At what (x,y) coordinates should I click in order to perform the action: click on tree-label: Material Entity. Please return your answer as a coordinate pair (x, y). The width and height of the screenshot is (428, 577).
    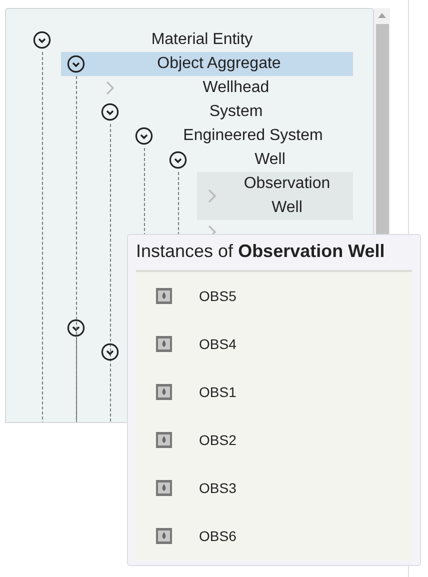
    Looking at the image, I should click on (202, 40).